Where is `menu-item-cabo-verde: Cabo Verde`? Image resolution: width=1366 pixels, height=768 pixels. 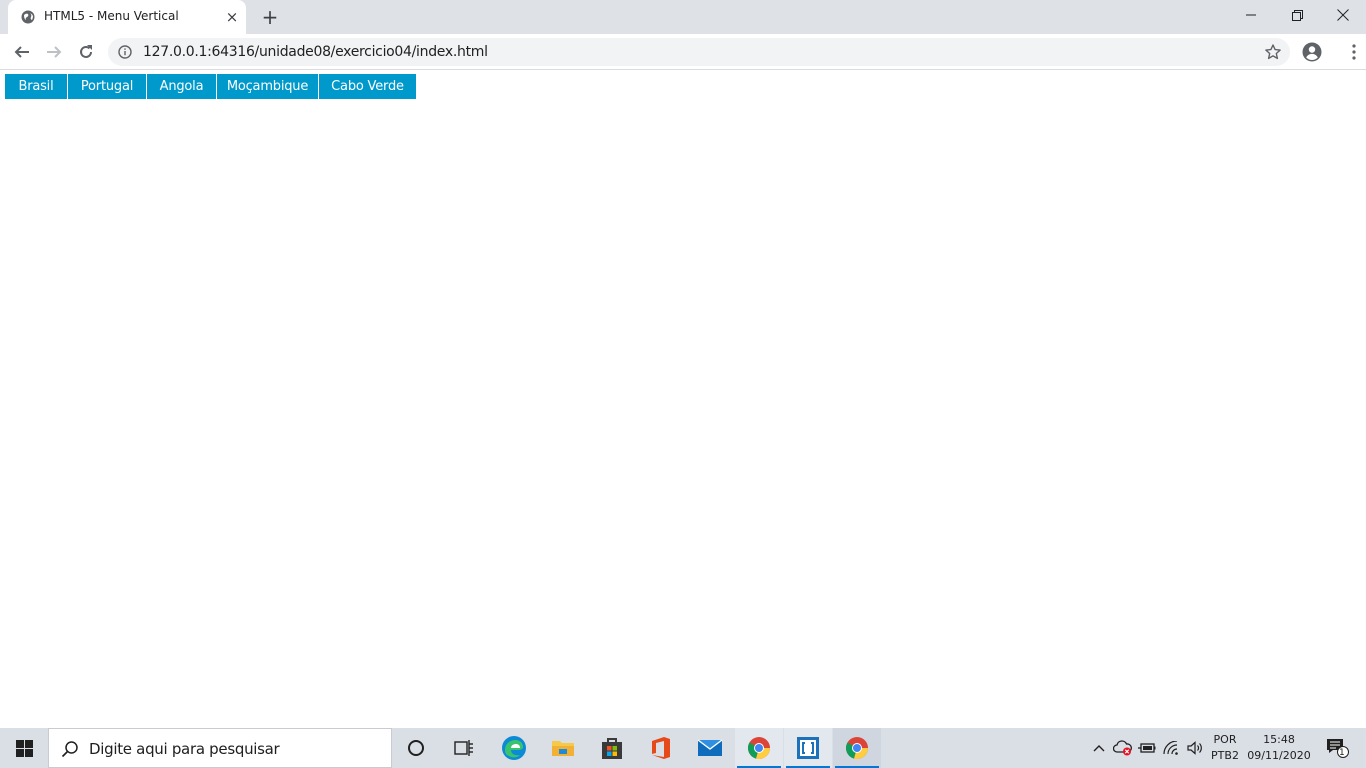 menu-item-cabo-verde: Cabo Verde is located at coordinates (367, 86).